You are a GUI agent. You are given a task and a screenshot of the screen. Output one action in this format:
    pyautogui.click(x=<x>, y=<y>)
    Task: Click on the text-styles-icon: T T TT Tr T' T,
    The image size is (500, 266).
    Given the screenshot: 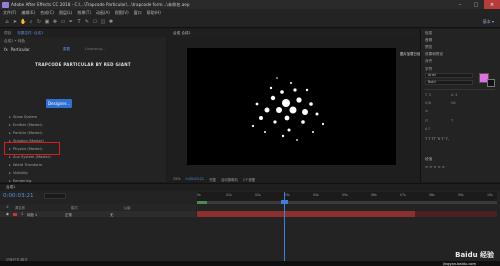 What is the action you would take?
    pyautogui.click(x=437, y=139)
    